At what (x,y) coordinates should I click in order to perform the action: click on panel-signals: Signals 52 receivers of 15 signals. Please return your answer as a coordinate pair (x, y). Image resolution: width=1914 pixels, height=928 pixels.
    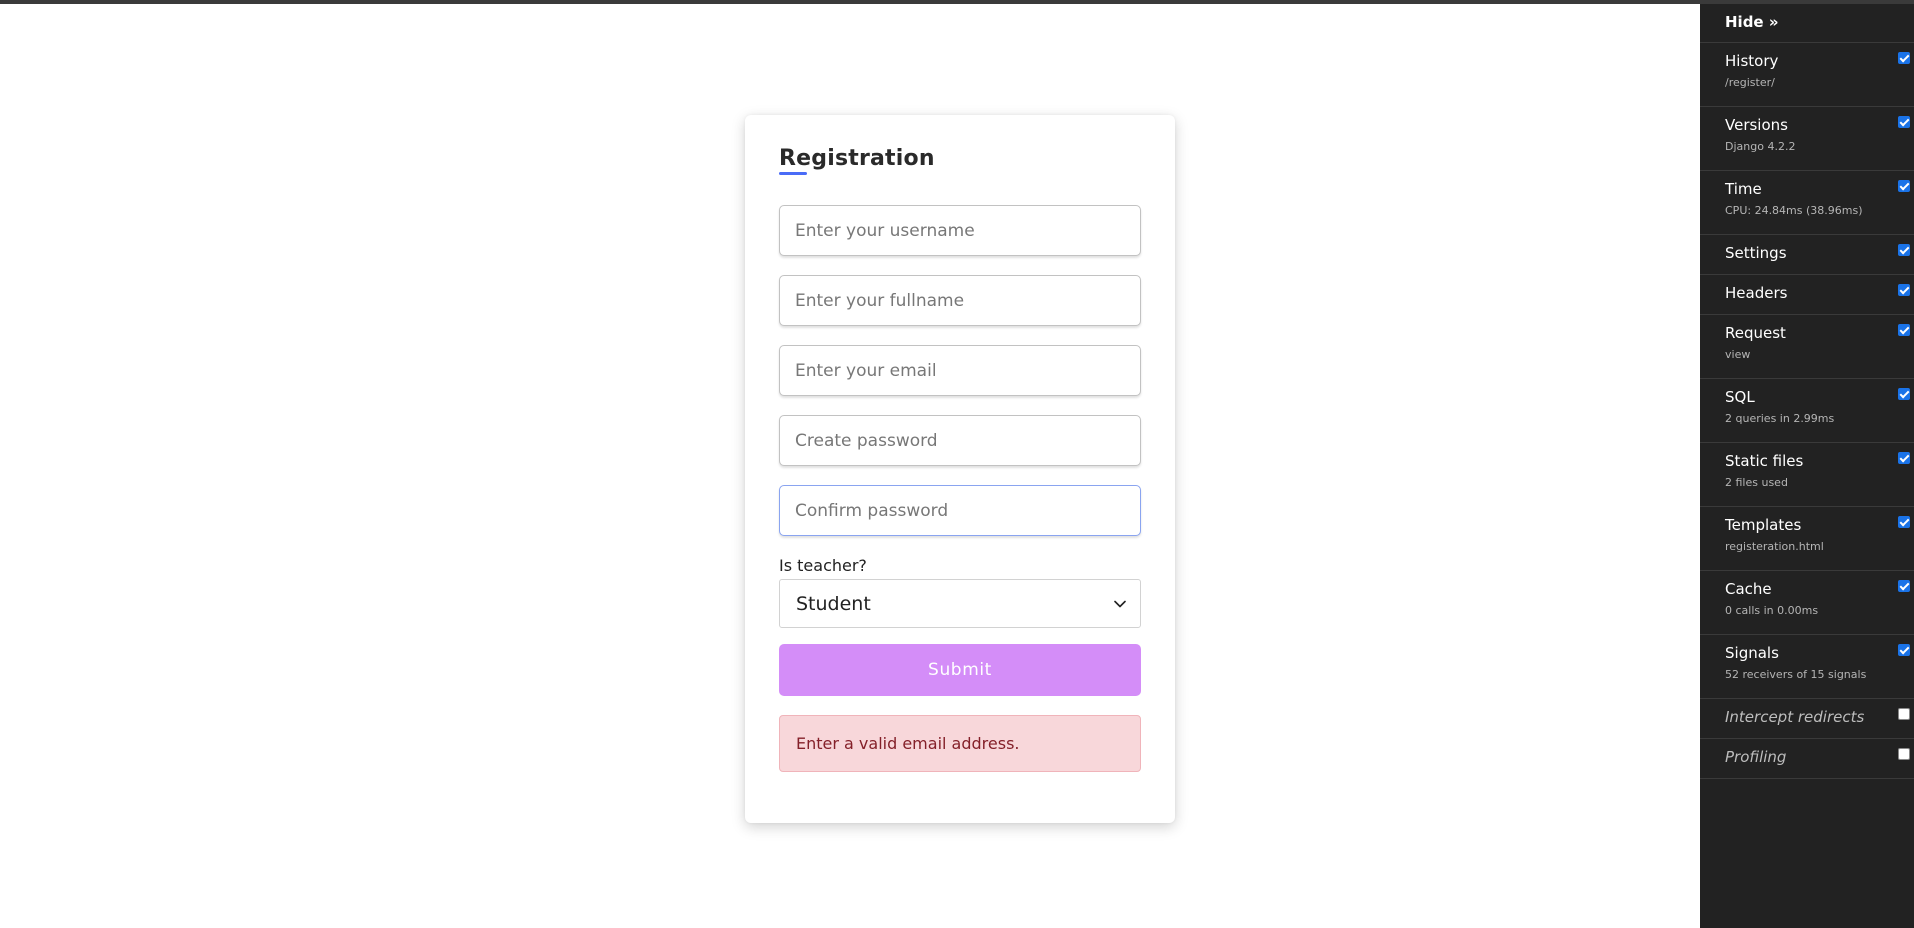
    Looking at the image, I should click on (1807, 667).